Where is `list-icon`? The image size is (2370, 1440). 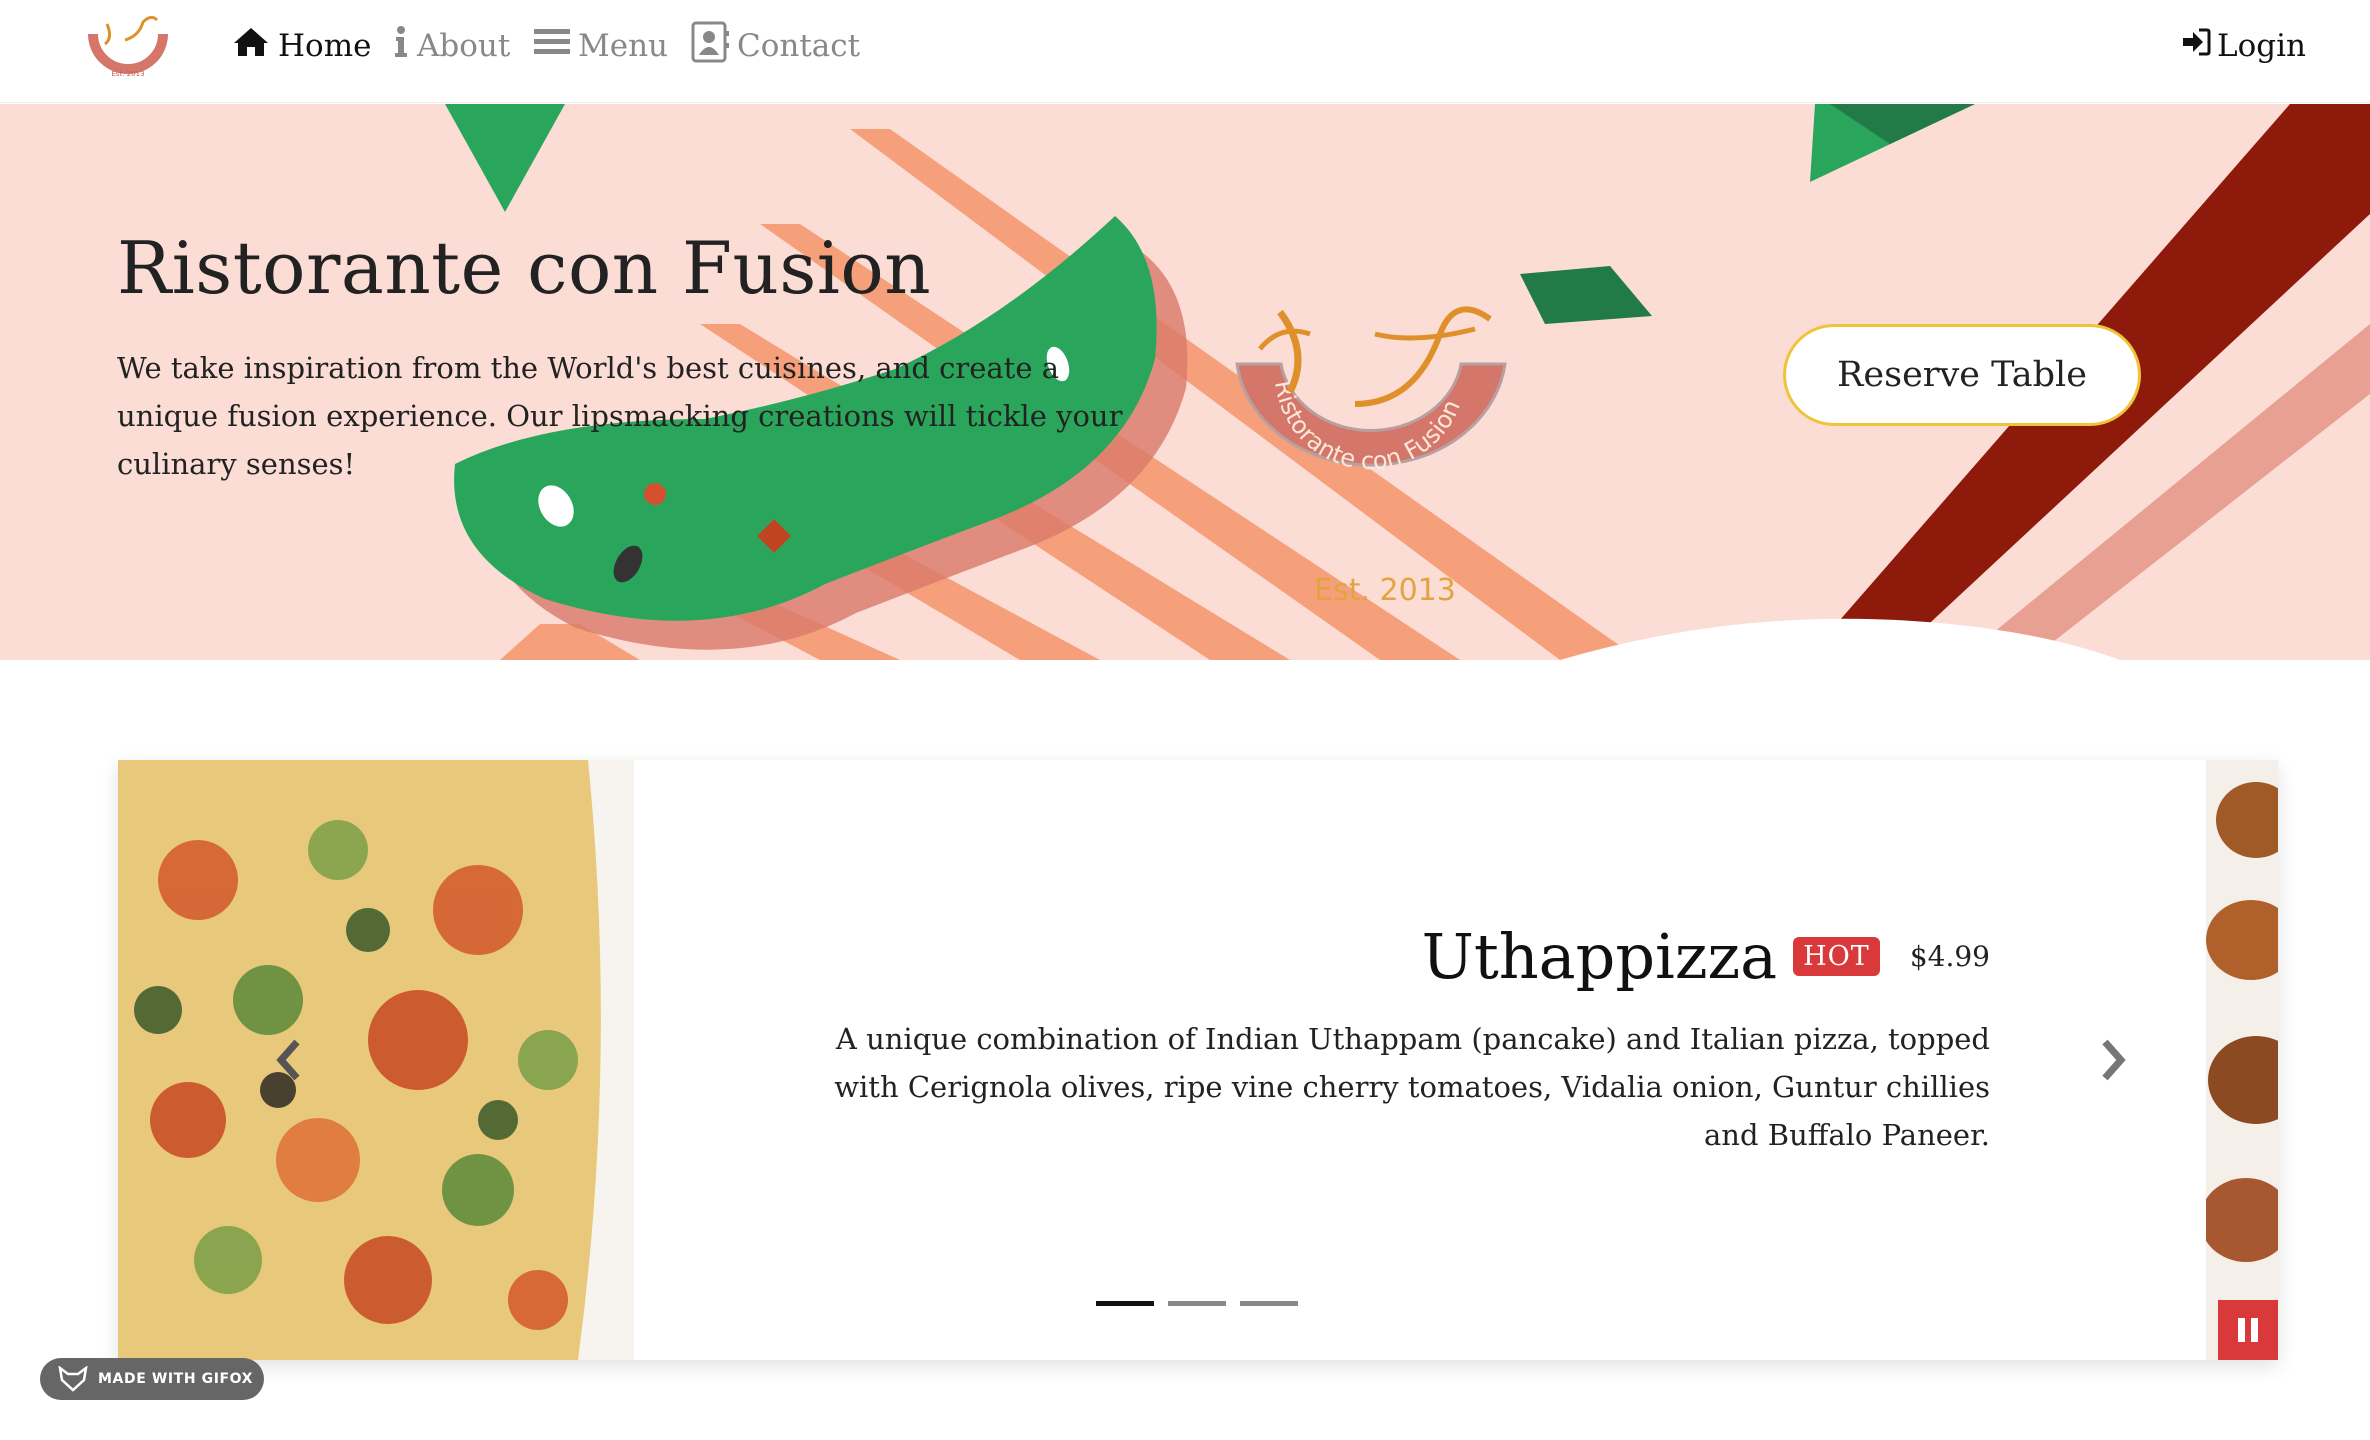
list-icon is located at coordinates (552, 46).